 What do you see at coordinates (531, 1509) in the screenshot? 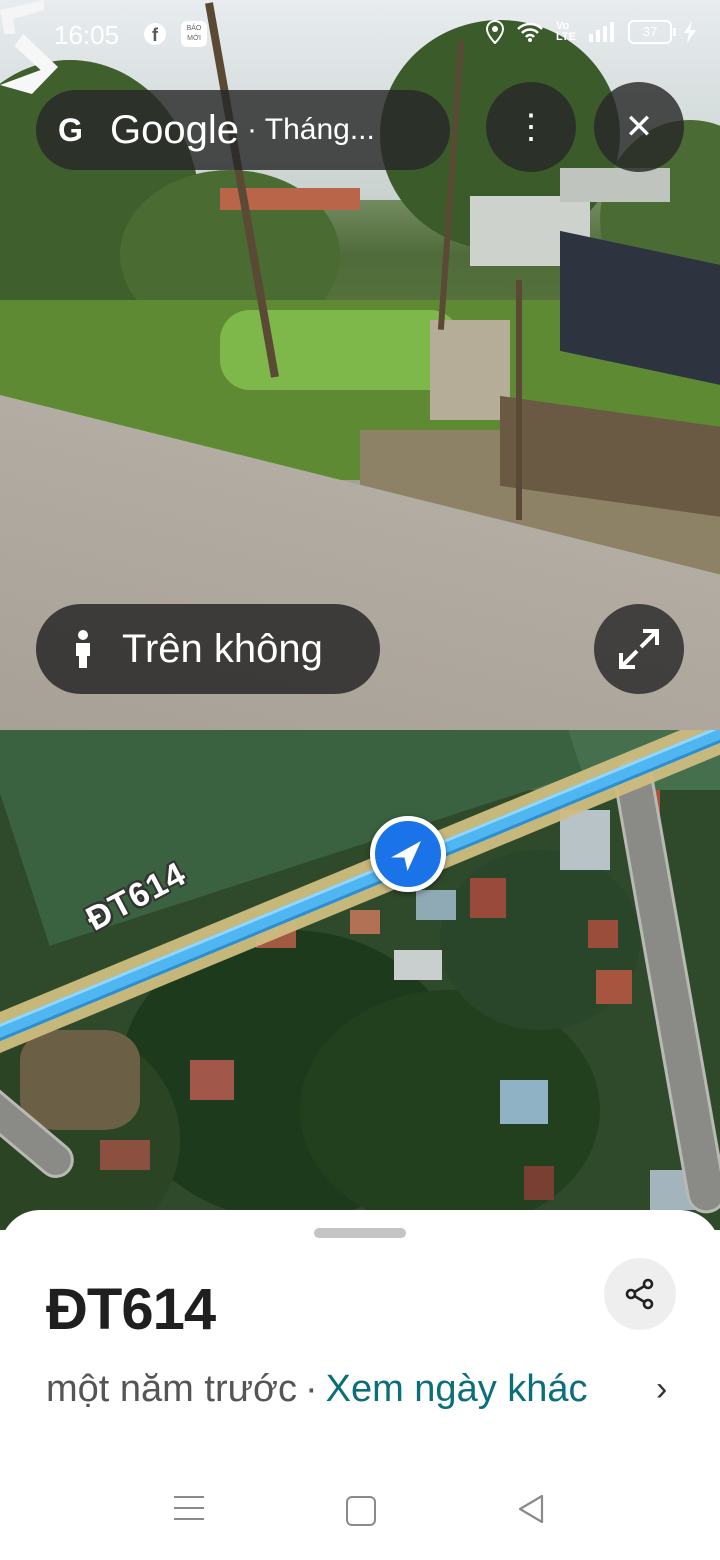
I see `back-button` at bounding box center [531, 1509].